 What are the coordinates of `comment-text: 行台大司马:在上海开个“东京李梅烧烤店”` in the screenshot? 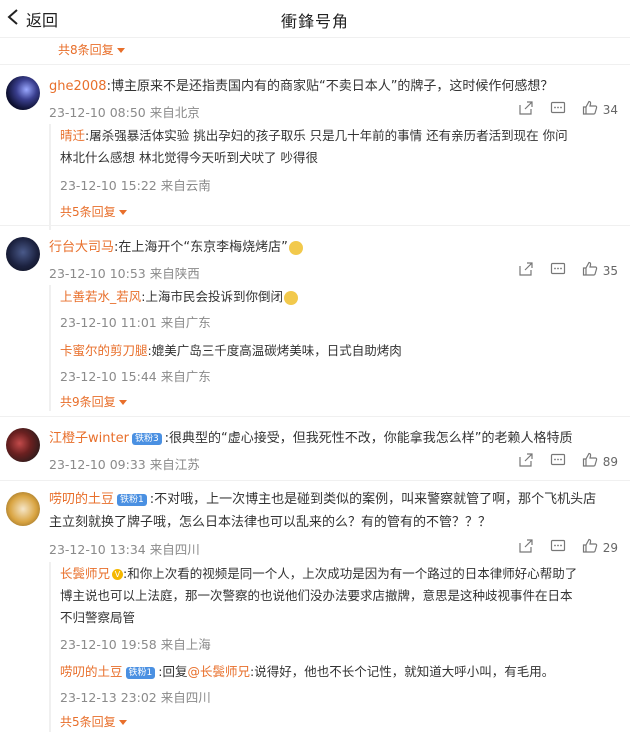 It's located at (176, 248).